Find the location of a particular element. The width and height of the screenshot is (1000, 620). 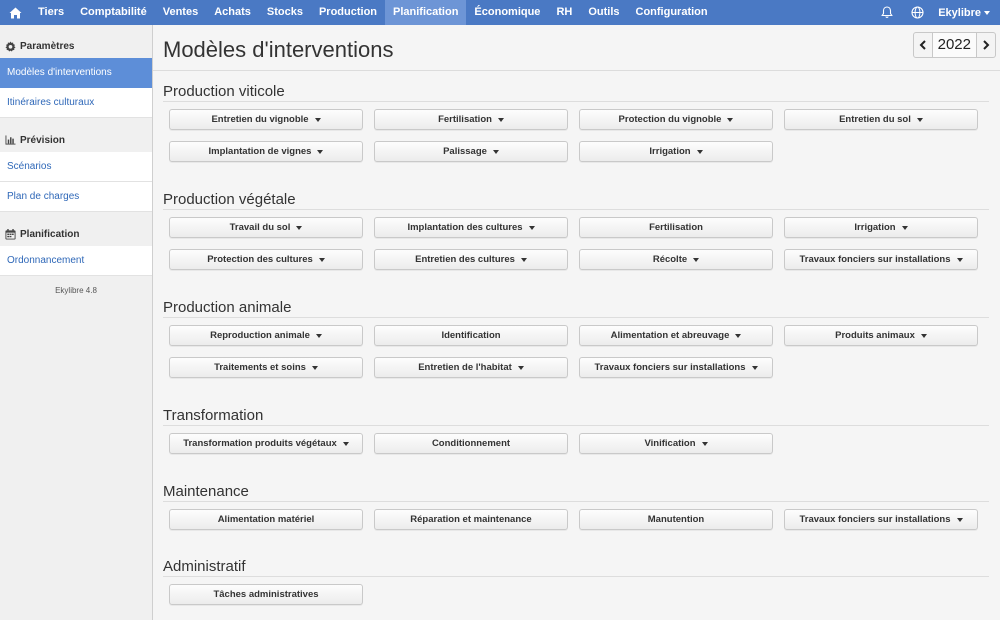

intervention-button: Implantation de vignes is located at coordinates (266, 151).